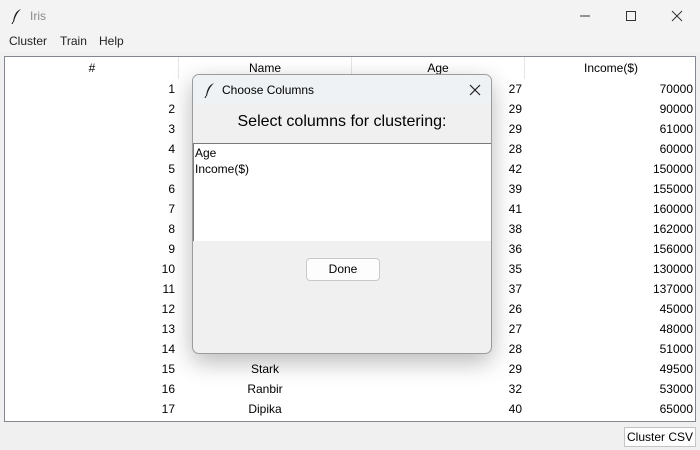 This screenshot has width=700, height=450. I want to click on cell-number: 11, so click(168, 289).